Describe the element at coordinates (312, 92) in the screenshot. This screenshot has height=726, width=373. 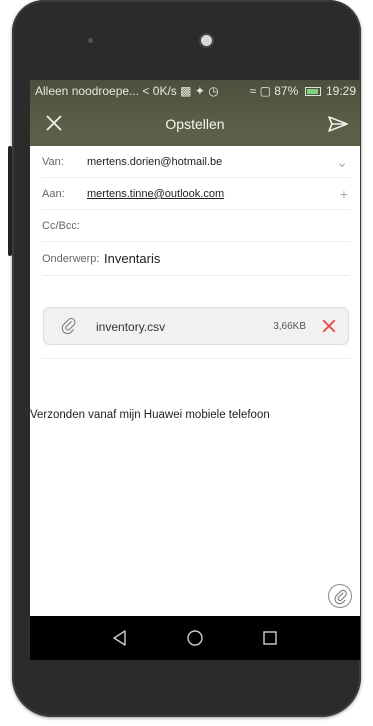
I see `battery-icon` at that location.